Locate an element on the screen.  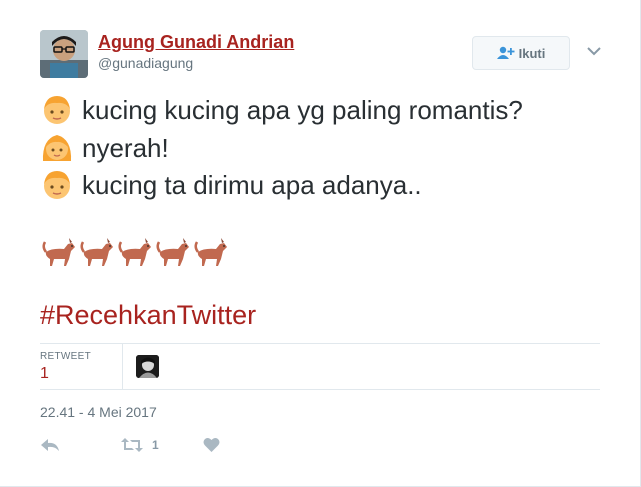
retweet-icon is located at coordinates (132, 445).